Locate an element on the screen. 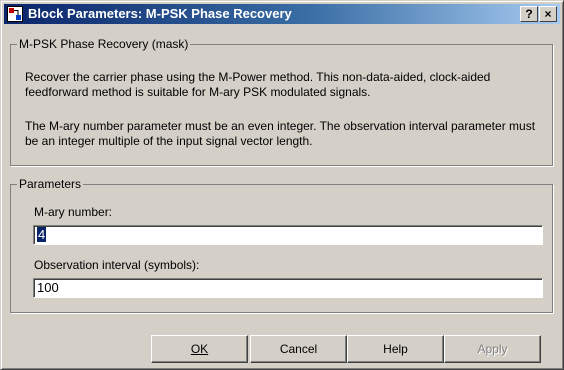  observation-interval-label: Observation interval (symbols): is located at coordinates (117, 265).